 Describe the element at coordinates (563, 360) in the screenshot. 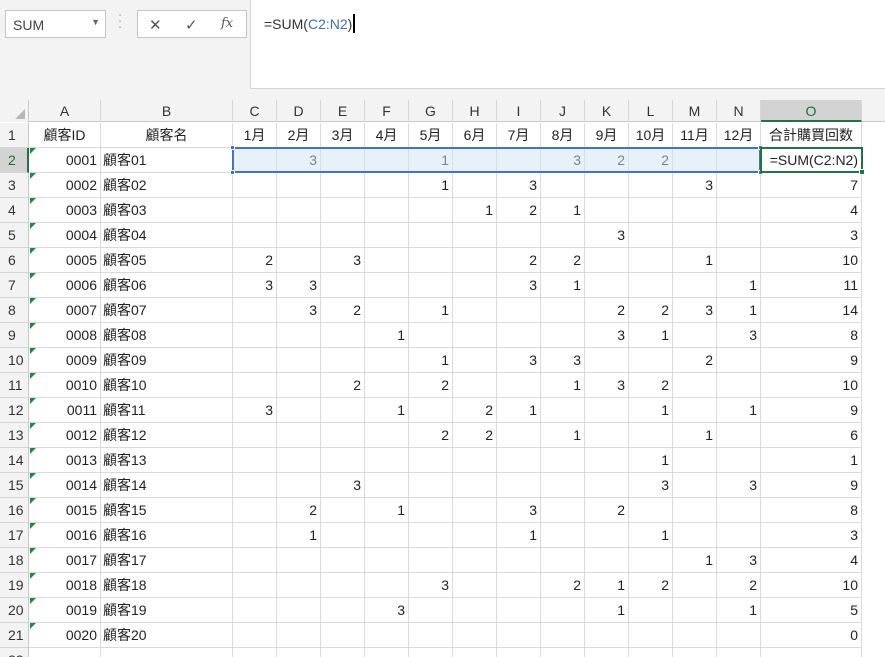

I see `cell-j10: 3` at that location.